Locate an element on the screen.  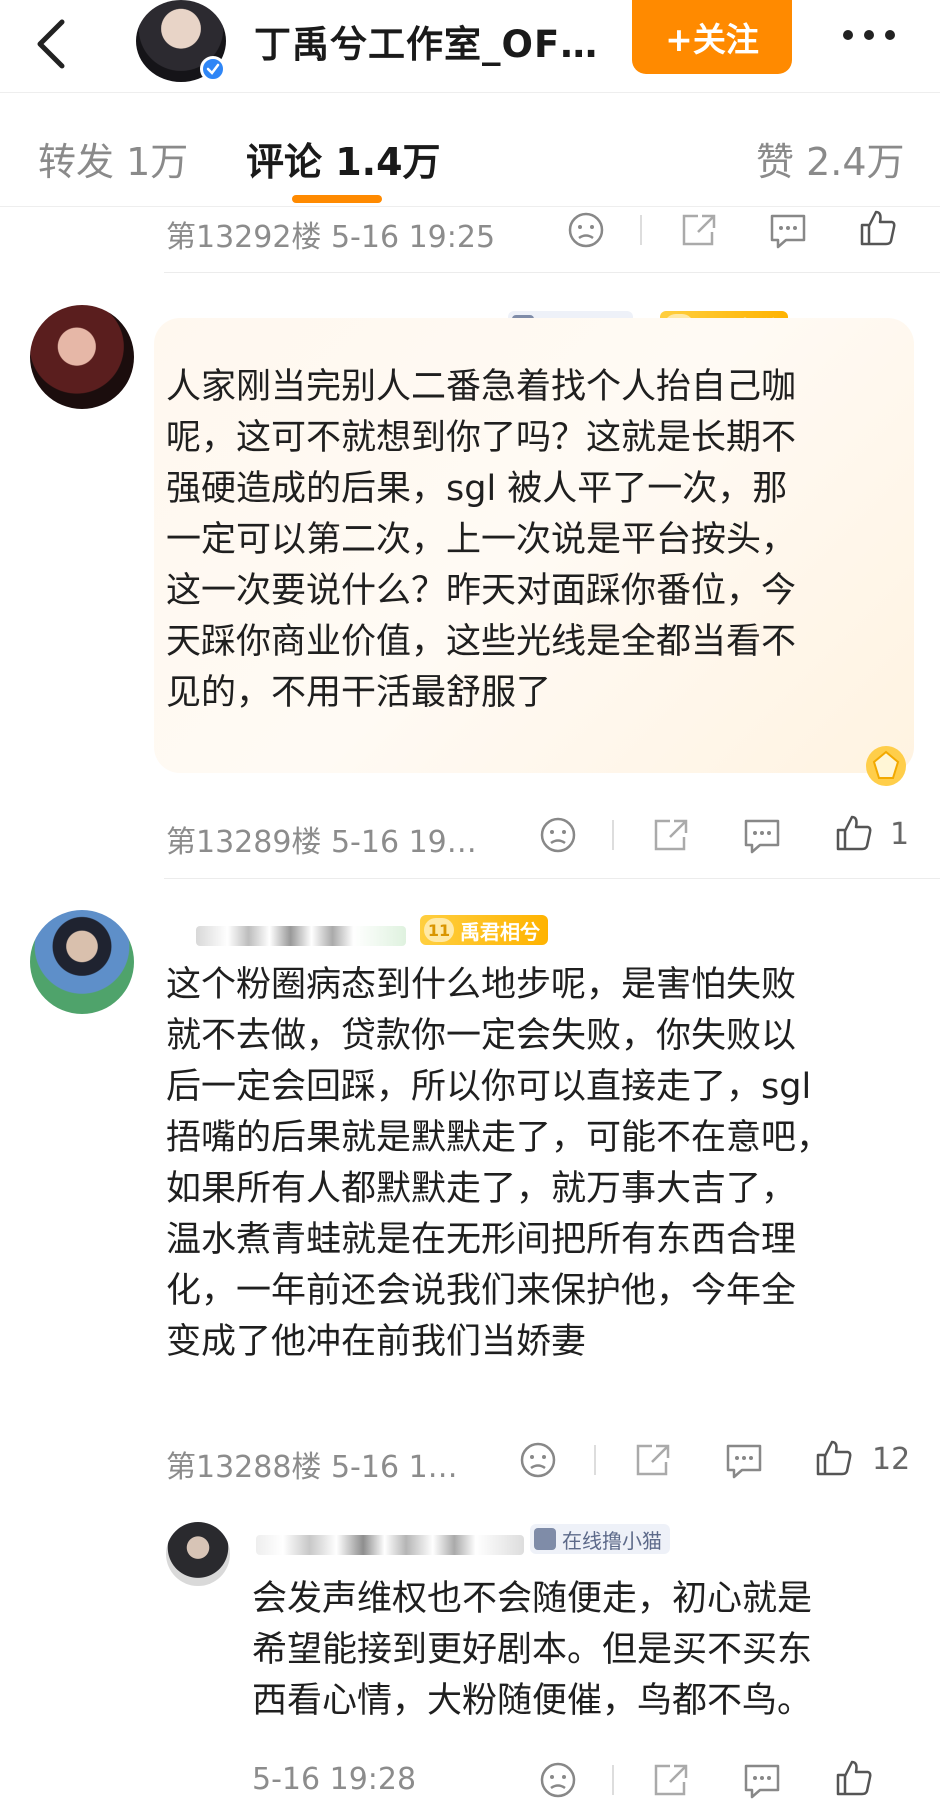
like-count: 1 is located at coordinates (900, 834).